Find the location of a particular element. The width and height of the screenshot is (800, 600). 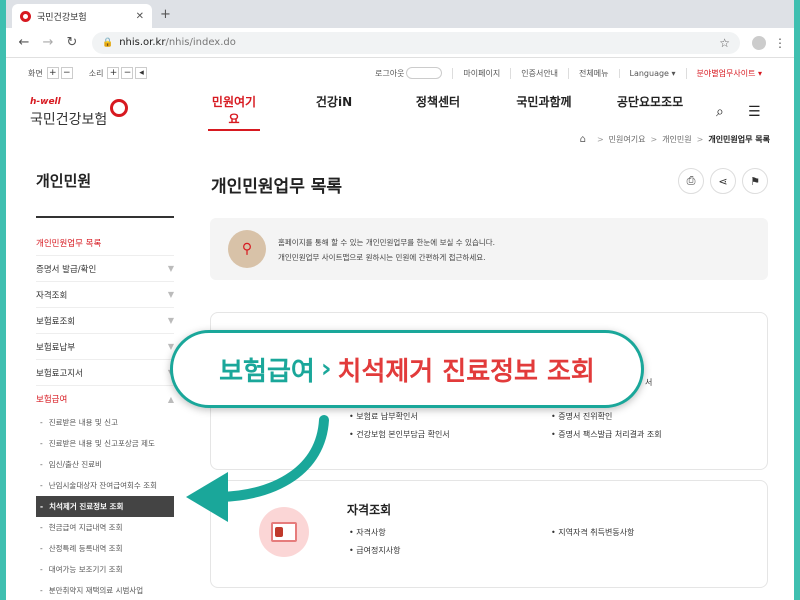

url-input: 🔒 nhis.or.kr /nhis/index.do ☆ is located at coordinates (416, 42).